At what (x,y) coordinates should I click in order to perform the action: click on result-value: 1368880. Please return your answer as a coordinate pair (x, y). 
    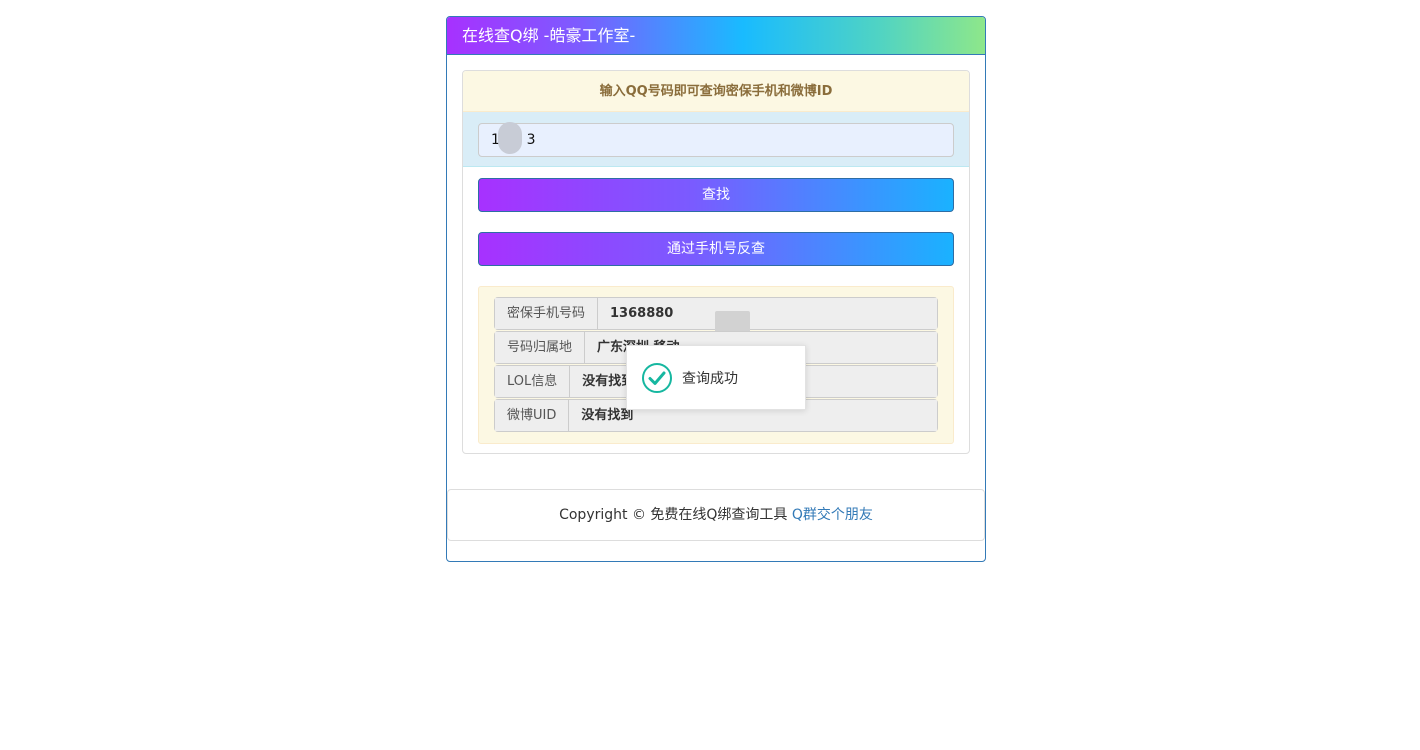
    Looking at the image, I should click on (767, 313).